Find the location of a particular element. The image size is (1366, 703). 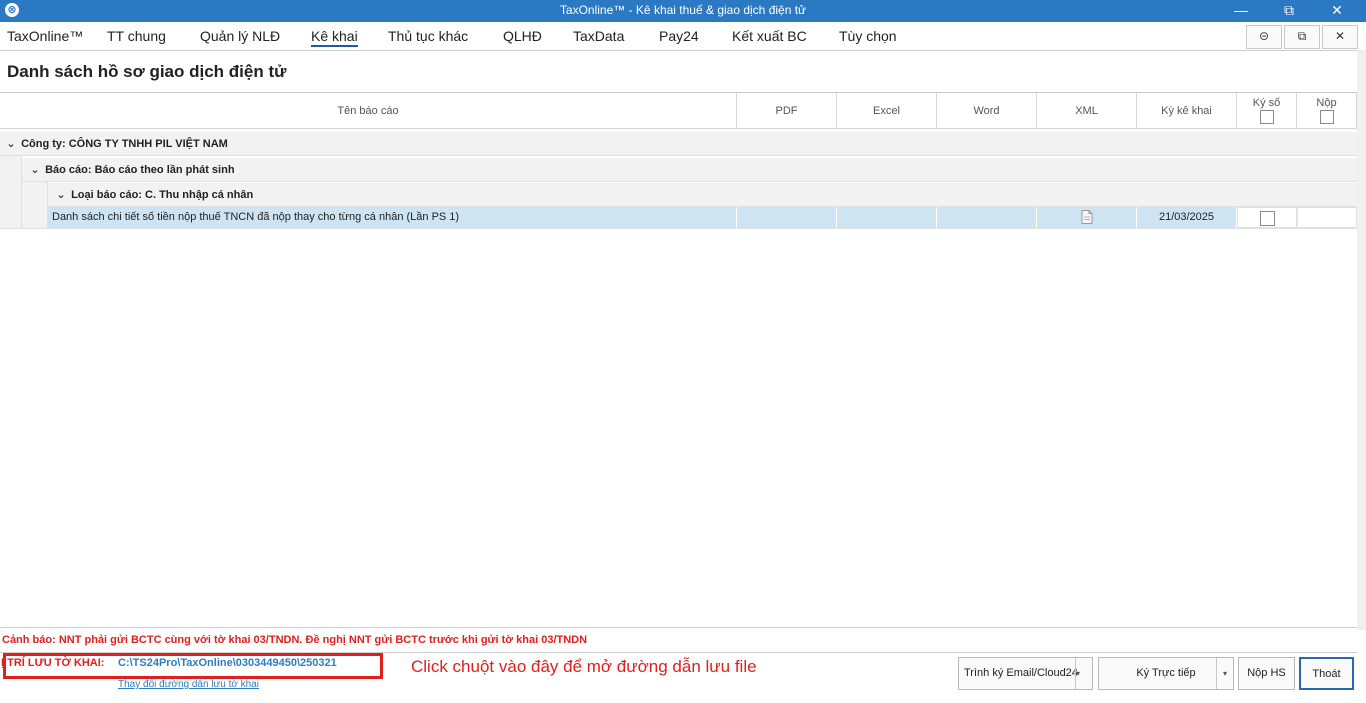

menu-qlhd: QLHĐ is located at coordinates (522, 36).